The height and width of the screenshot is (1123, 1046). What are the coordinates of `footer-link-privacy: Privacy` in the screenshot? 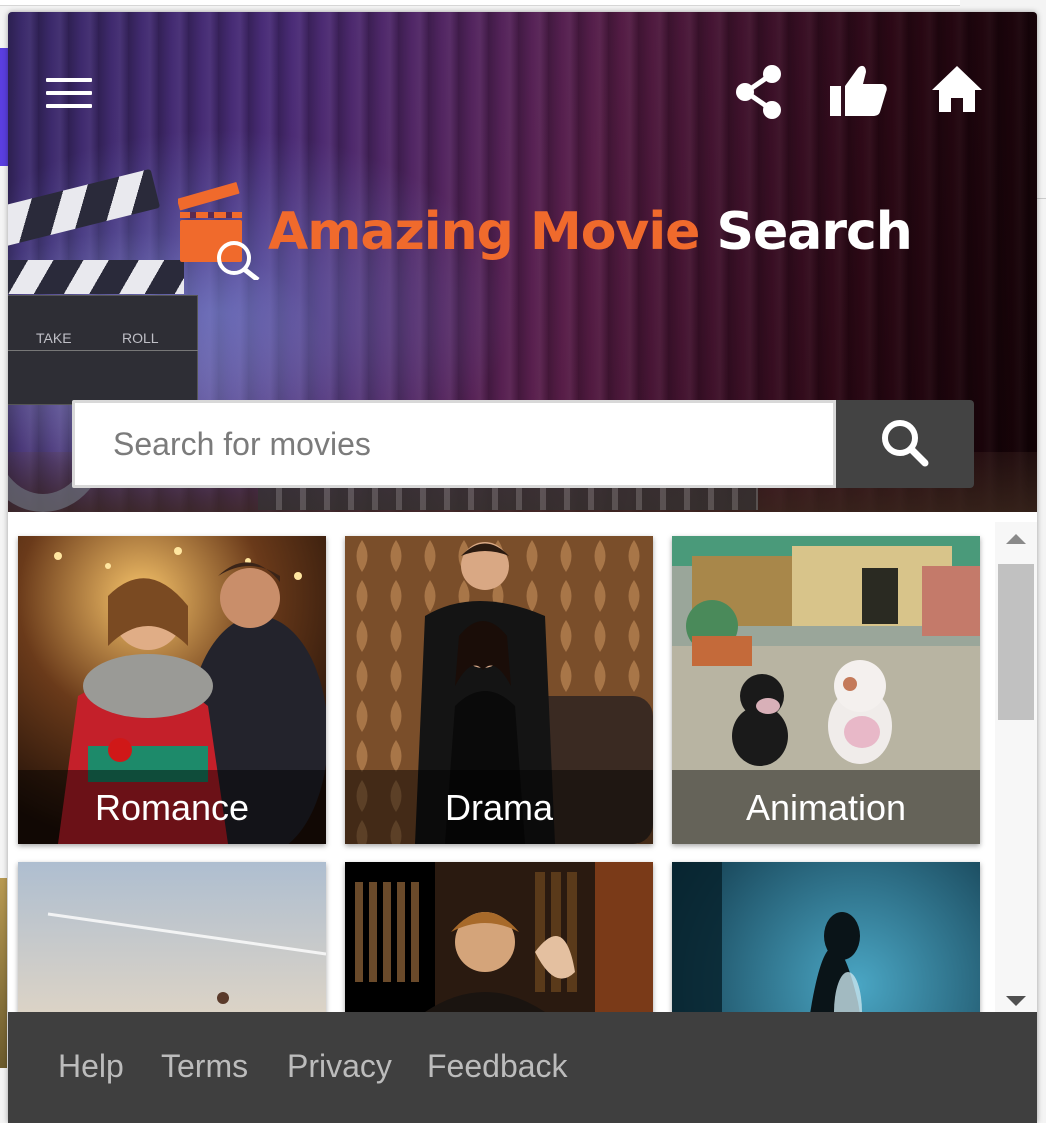 It's located at (339, 1066).